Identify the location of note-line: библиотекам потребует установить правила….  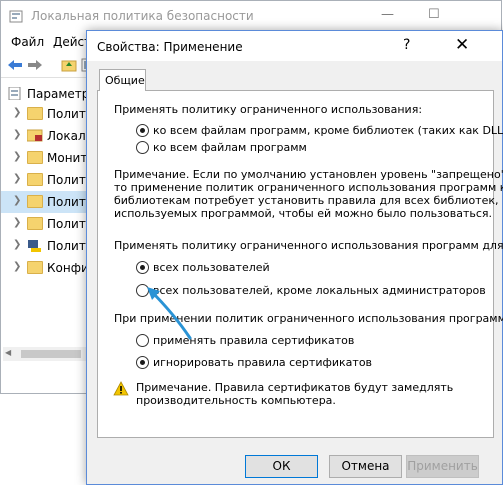
(306, 200).